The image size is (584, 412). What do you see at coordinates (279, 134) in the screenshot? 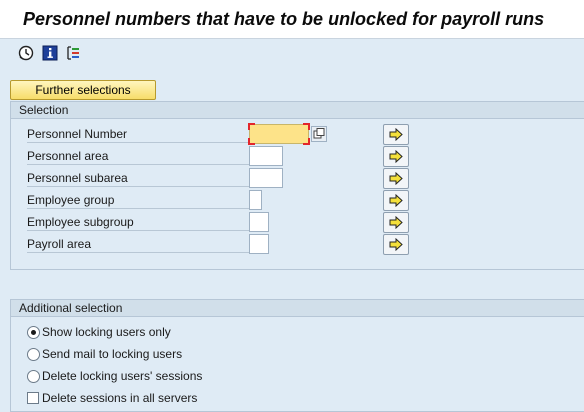
I see `personnel-number-input` at bounding box center [279, 134].